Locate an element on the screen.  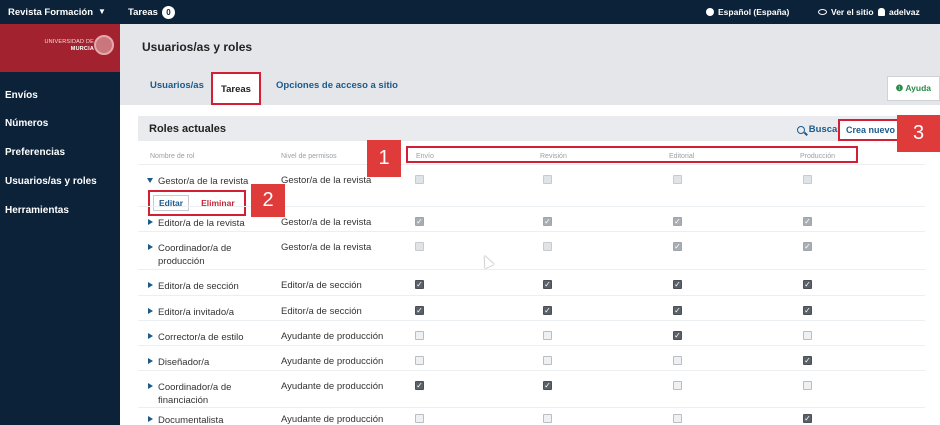
sidebar-item-envios: Envíos is located at coordinates (21, 95).